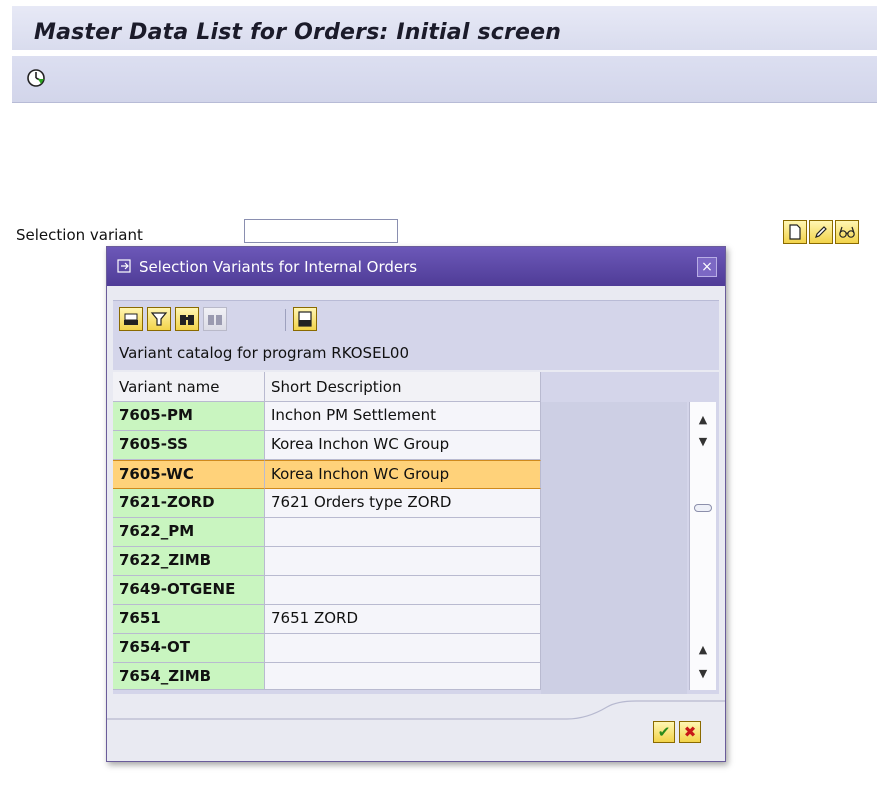 The image size is (877, 795). I want to click on new-document-icon, so click(795, 232).